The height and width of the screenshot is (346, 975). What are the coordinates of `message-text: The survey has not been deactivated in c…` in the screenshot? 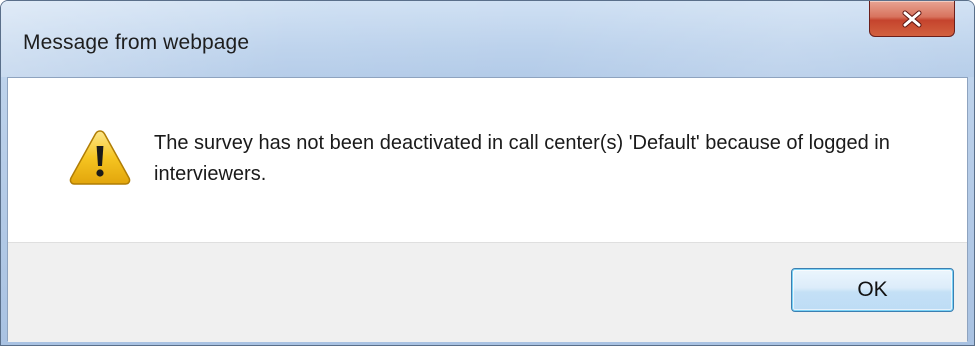 It's located at (522, 158).